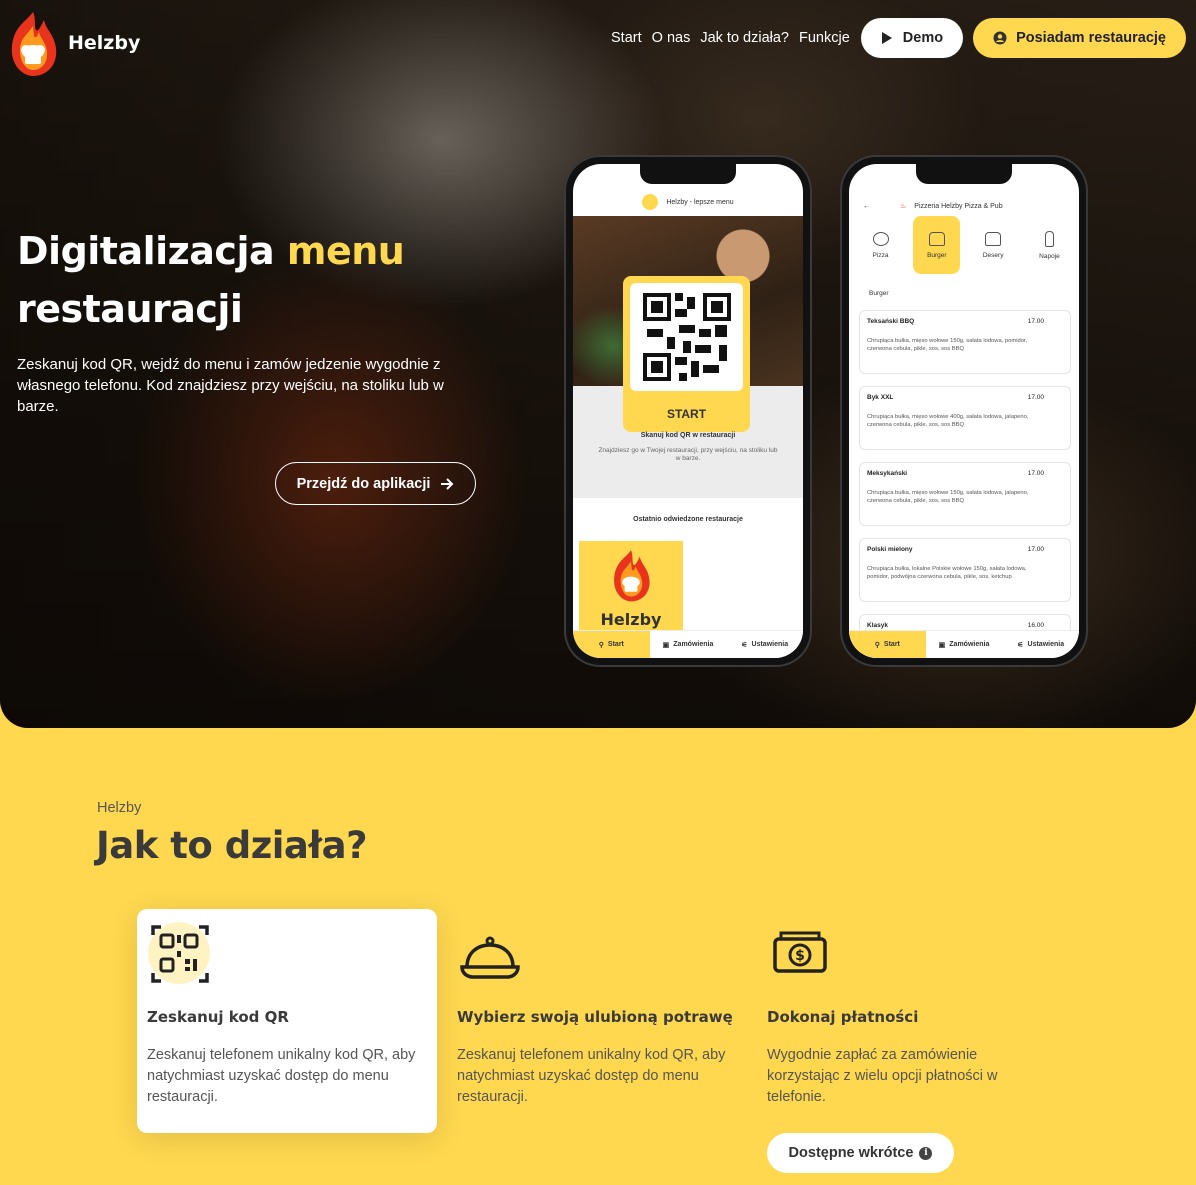 The width and height of the screenshot is (1196, 1185). I want to click on hero-title: Digitalizacja menu restauracji, so click(277, 280).